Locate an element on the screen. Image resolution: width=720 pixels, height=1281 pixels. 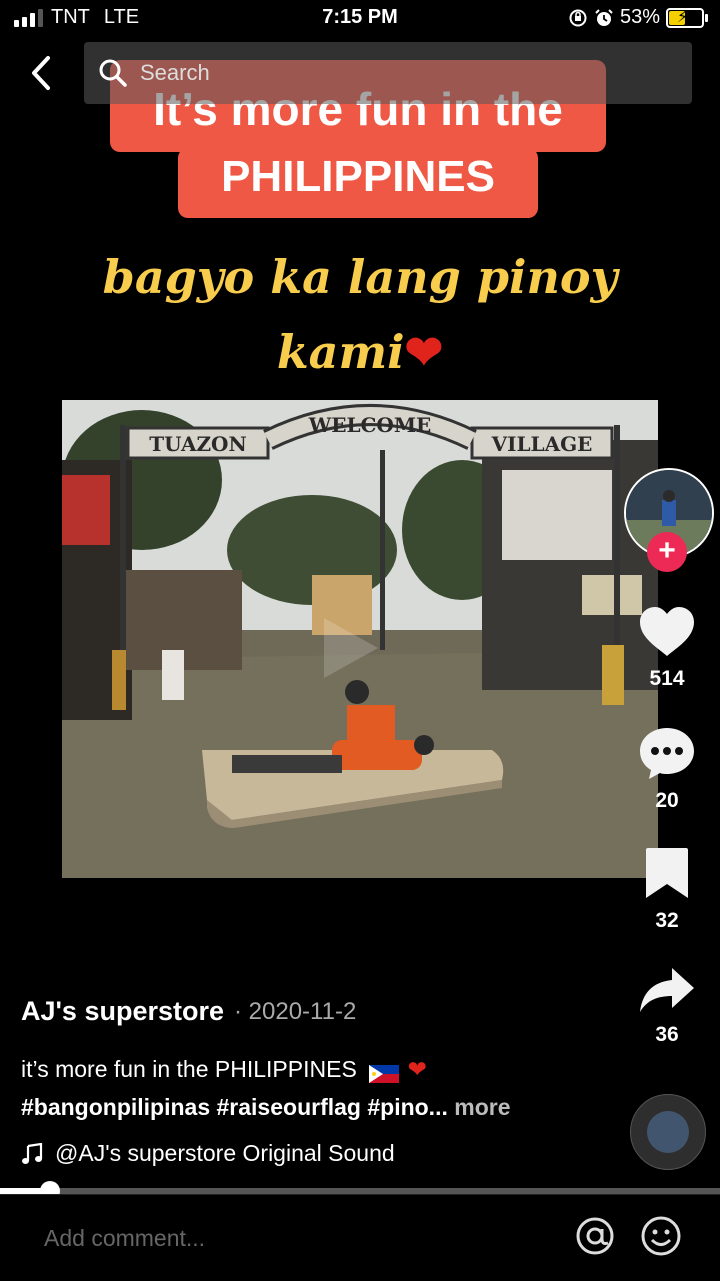
like-button: 514 is located at coordinates (667, 648).